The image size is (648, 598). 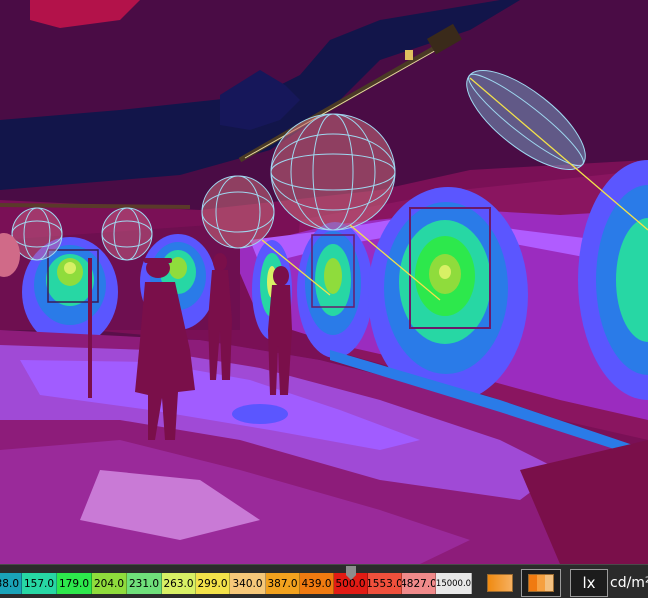 What do you see at coordinates (213, 583) in the screenshot?
I see `legend-swatch: 299.0` at bounding box center [213, 583].